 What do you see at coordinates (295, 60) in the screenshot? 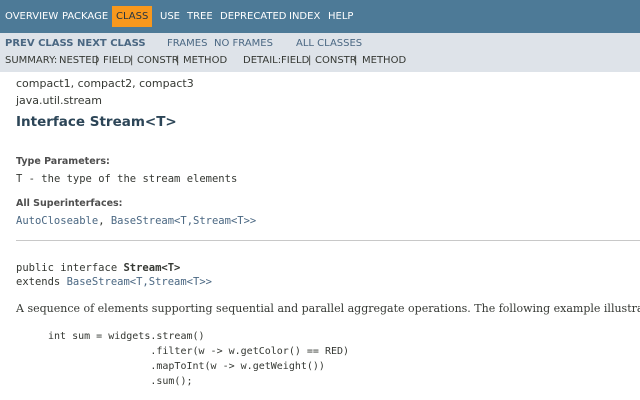
I see `detail-field: FIELD` at bounding box center [295, 60].